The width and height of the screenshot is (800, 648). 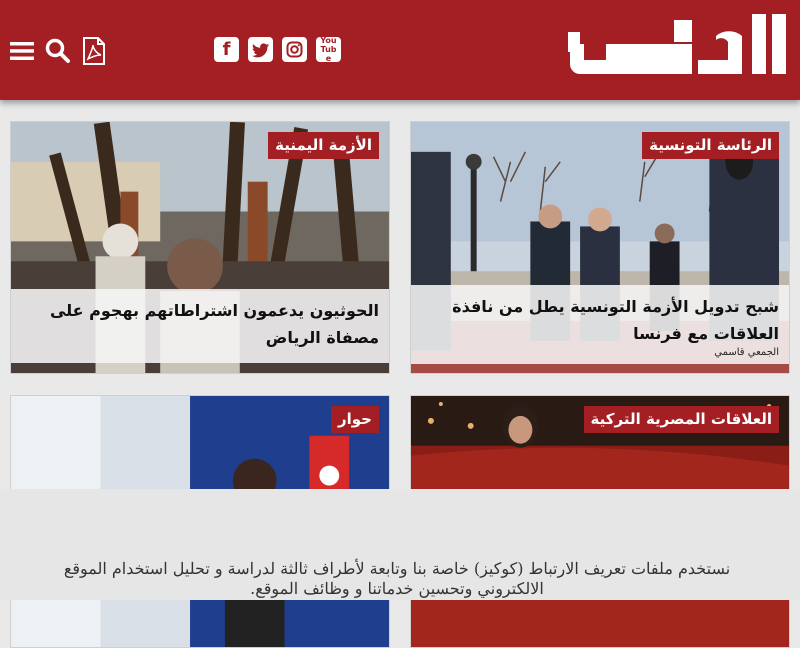 I want to click on article-tag: حوار, so click(x=355, y=419).